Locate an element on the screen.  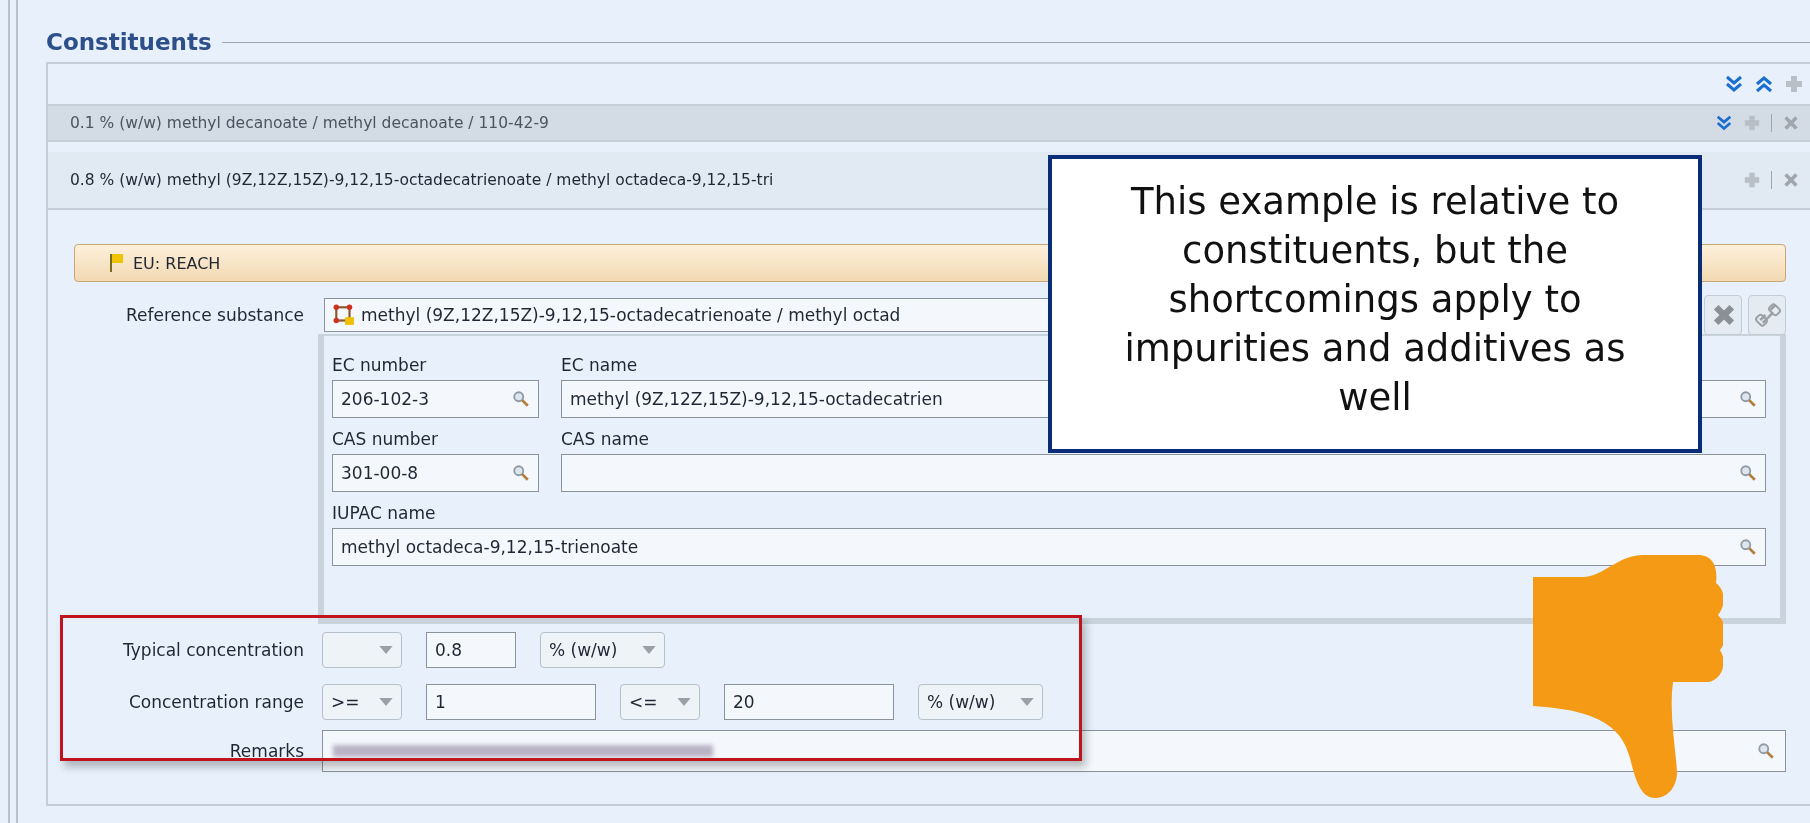
field-label: Typical concentration is located at coordinates (213, 650).